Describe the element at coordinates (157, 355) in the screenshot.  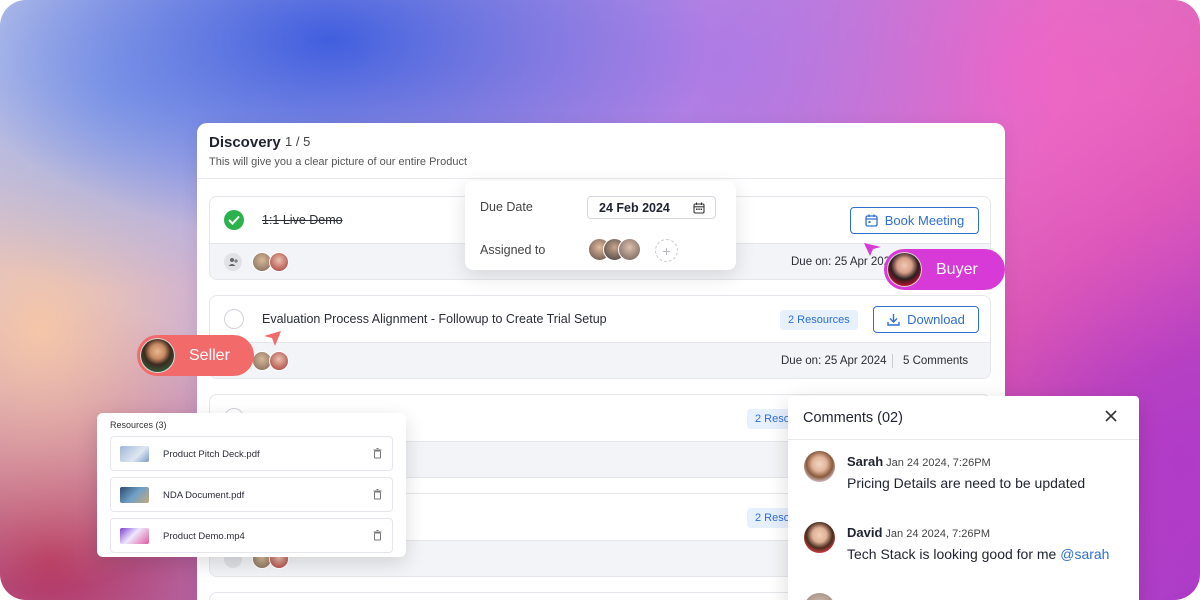
I see `seller-avatar` at that location.